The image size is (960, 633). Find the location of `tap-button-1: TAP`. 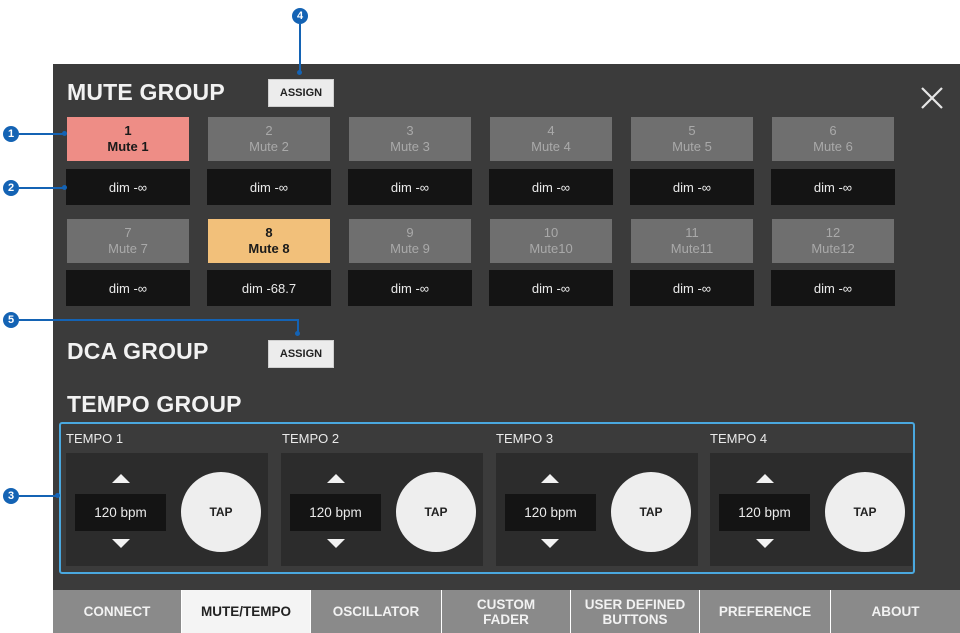

tap-button-1: TAP is located at coordinates (221, 512).